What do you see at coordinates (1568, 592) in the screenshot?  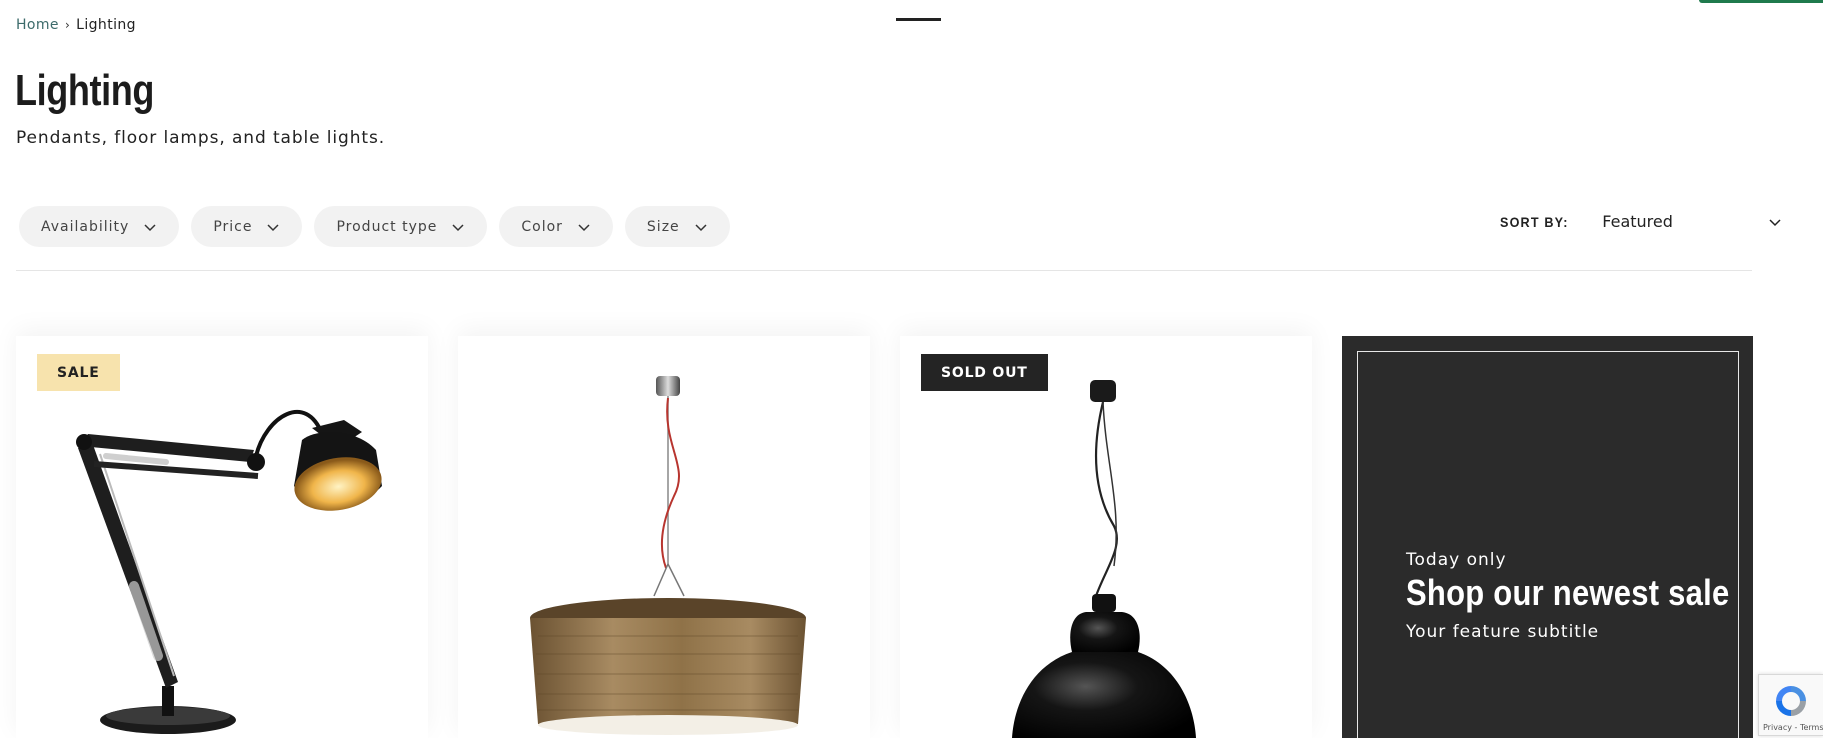 I see `promo-title: Shop our newest sale` at bounding box center [1568, 592].